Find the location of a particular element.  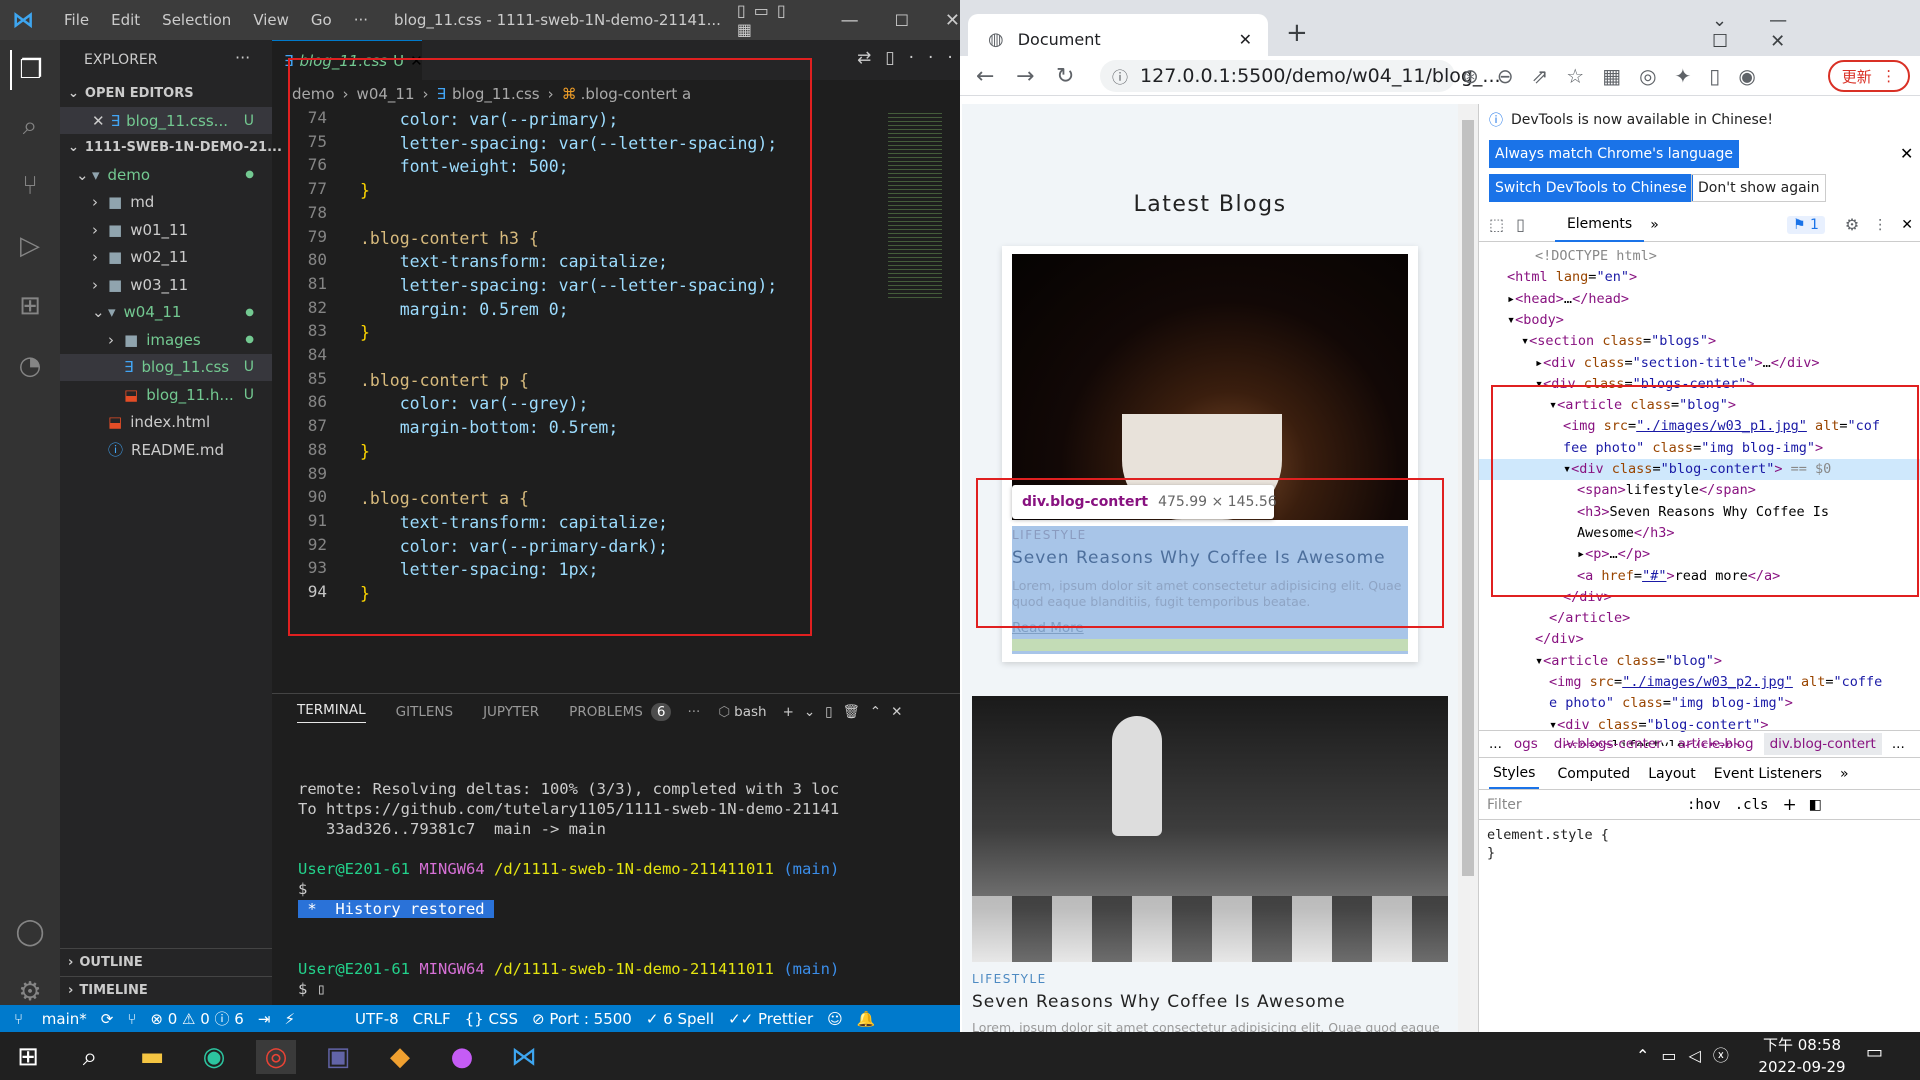

dont-show-button: Don't show again is located at coordinates (1759, 188).